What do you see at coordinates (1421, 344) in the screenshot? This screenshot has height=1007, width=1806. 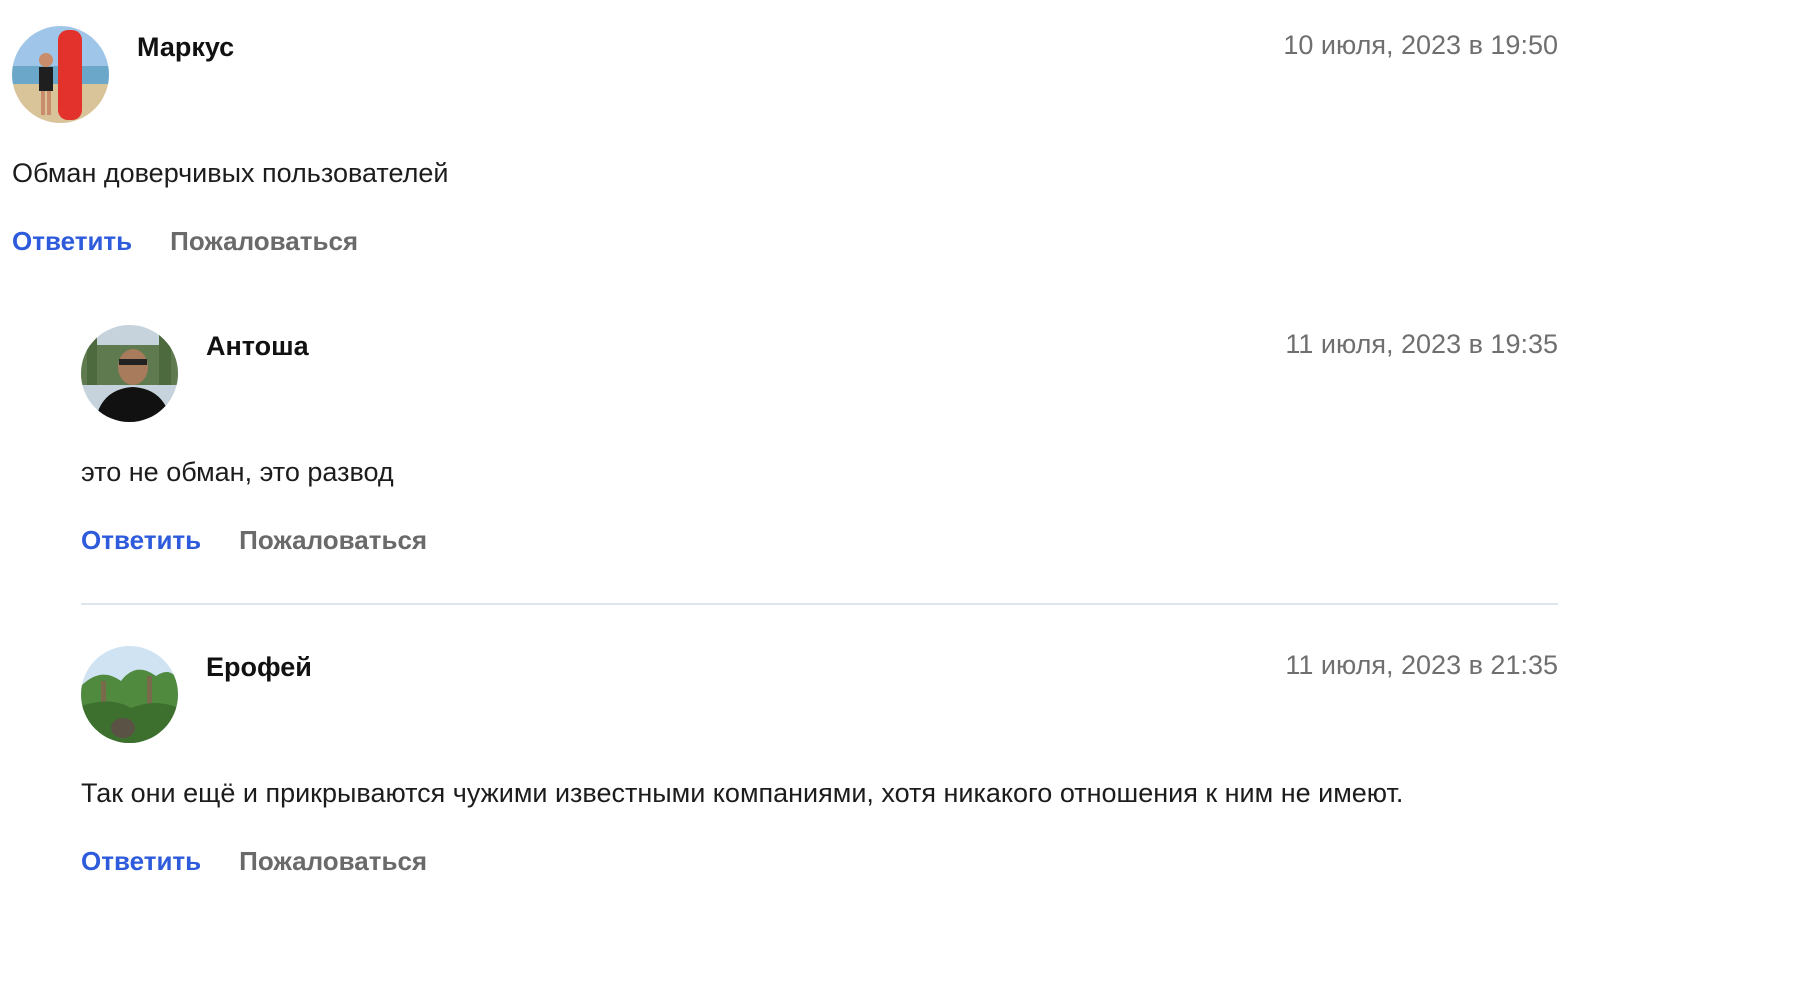 I see `comment-date: 11 июля, 2023 в 19:35` at bounding box center [1421, 344].